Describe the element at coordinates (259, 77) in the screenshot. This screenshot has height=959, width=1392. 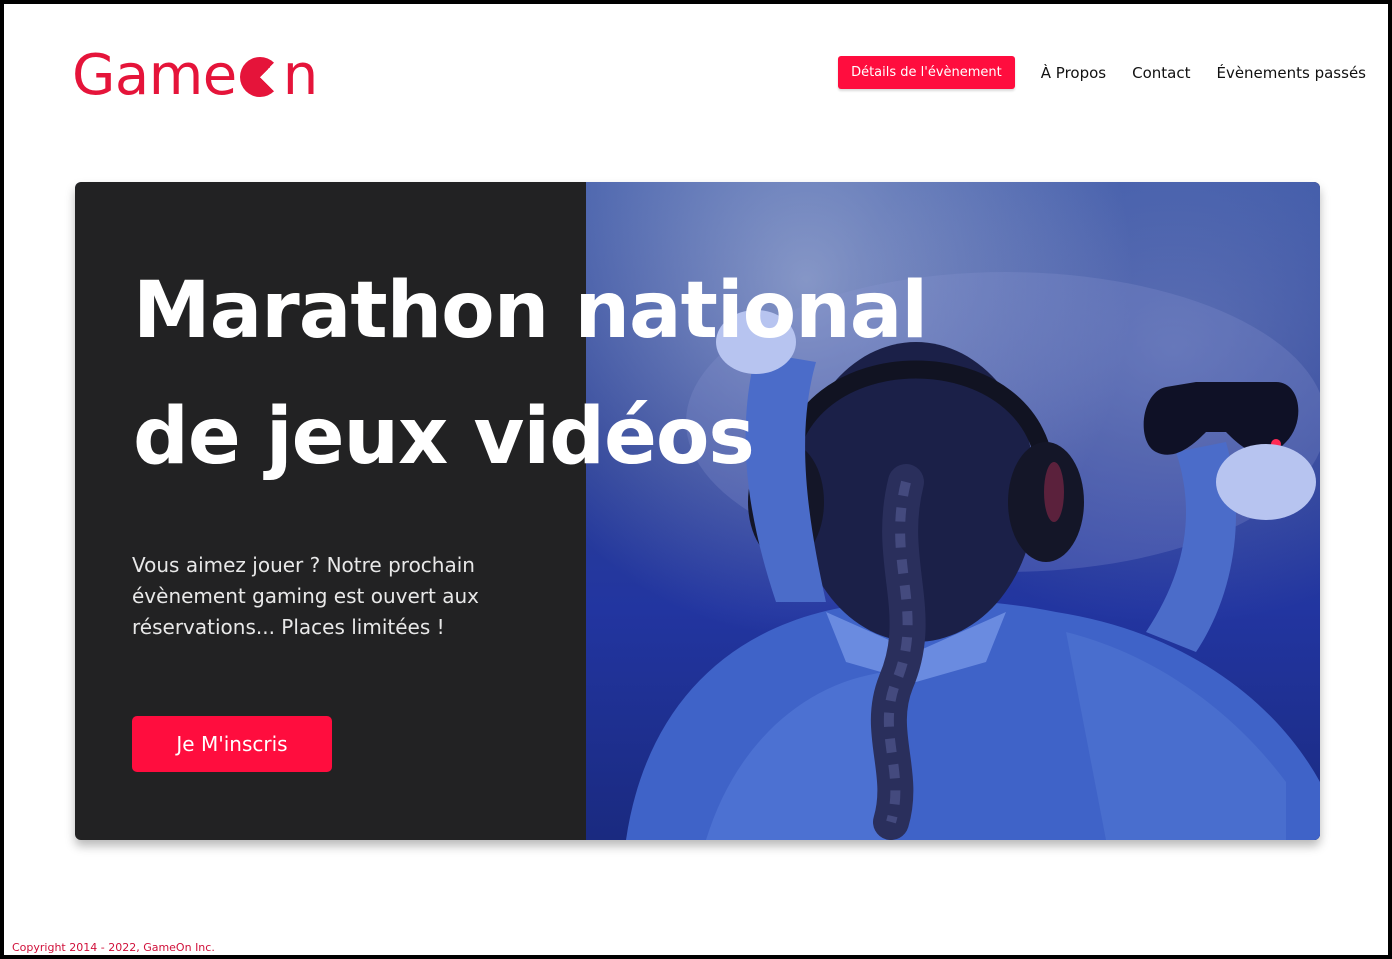
I see `logo-pacman-icon` at that location.